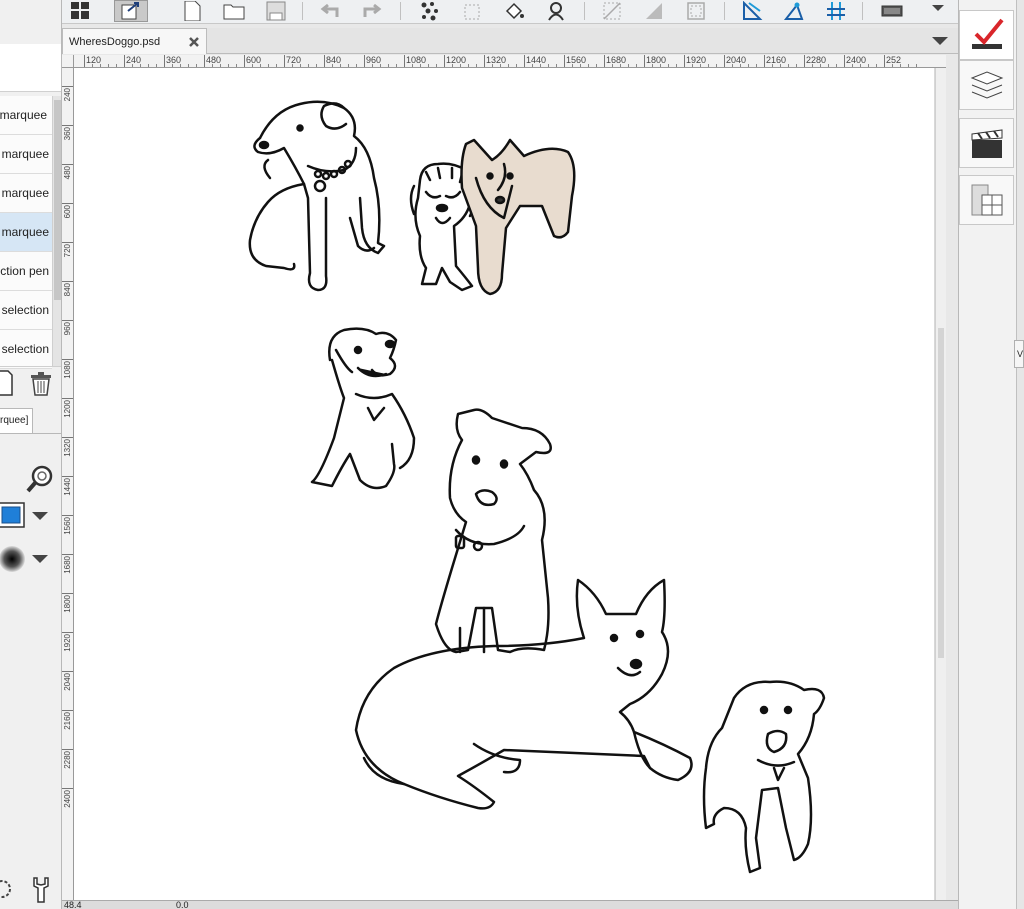 The image size is (1024, 909). Describe the element at coordinates (134, 41) in the screenshot. I see `document-tab: WheresDoggo.psd` at that location.